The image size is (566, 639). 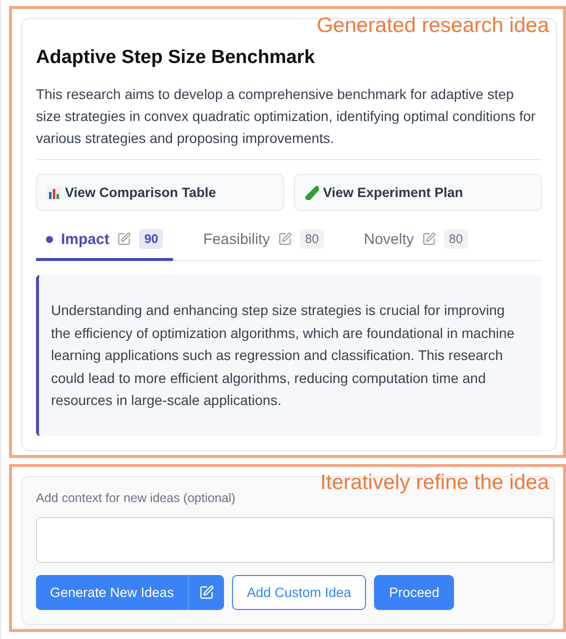 I want to click on tab-label: Impact, so click(x=85, y=239).